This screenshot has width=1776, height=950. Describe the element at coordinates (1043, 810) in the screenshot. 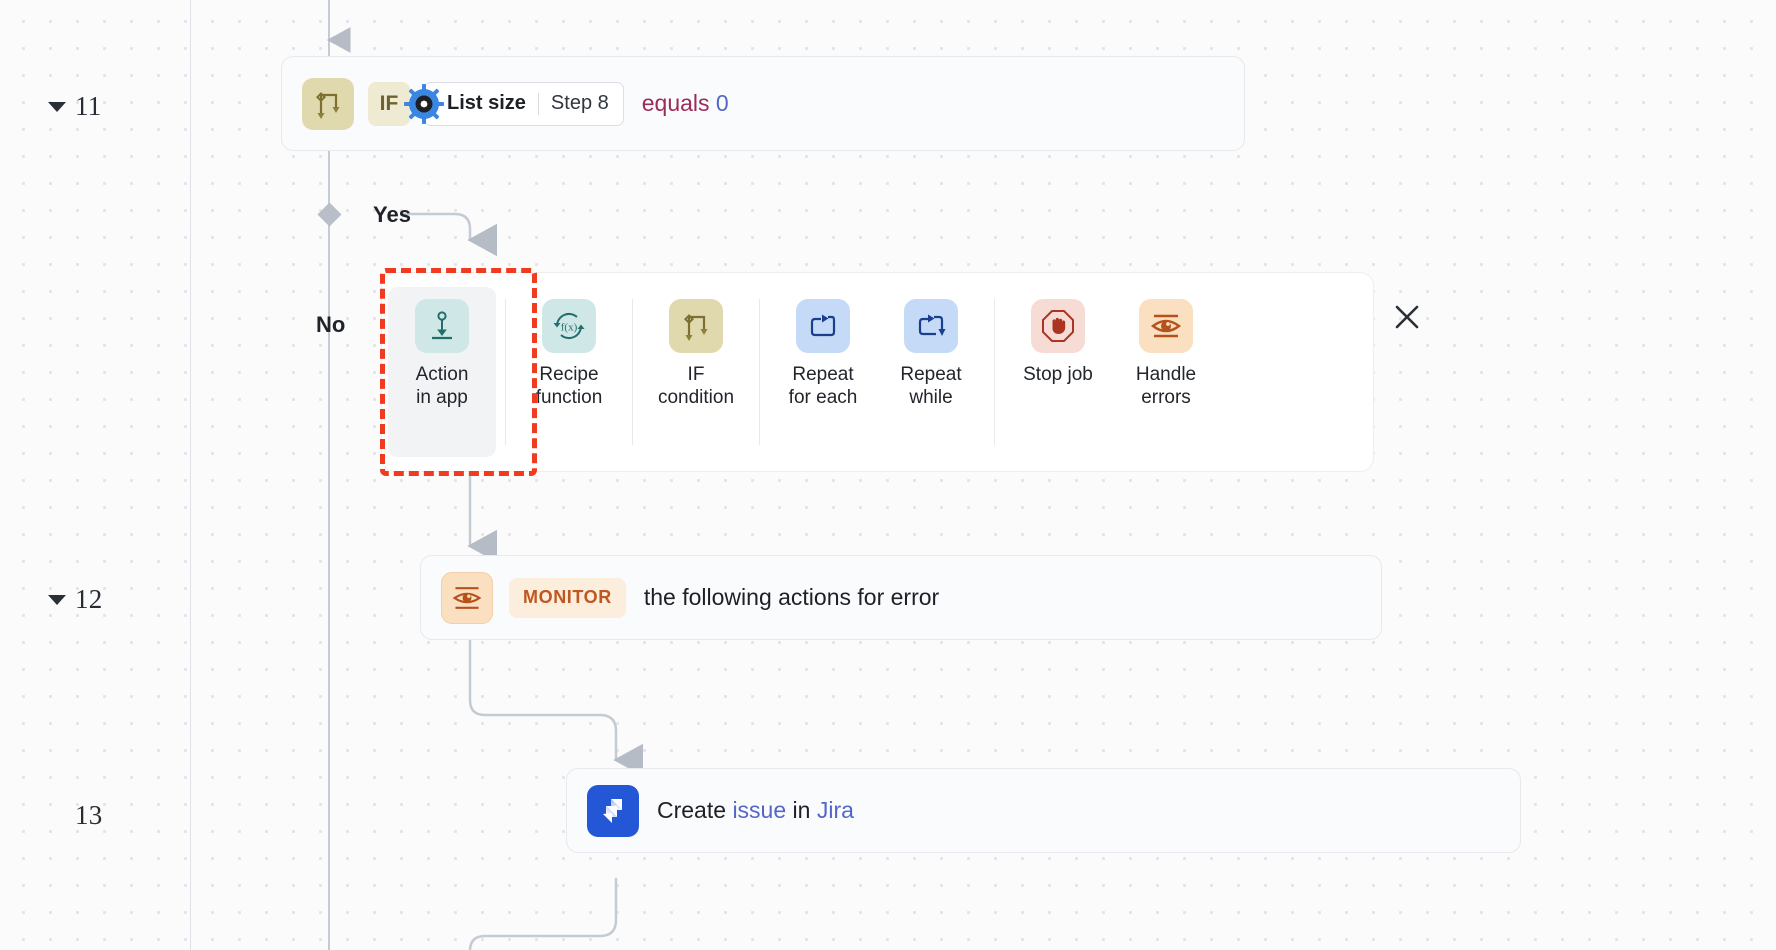

I see `step-card-jira-action: Create issue in Jira` at that location.